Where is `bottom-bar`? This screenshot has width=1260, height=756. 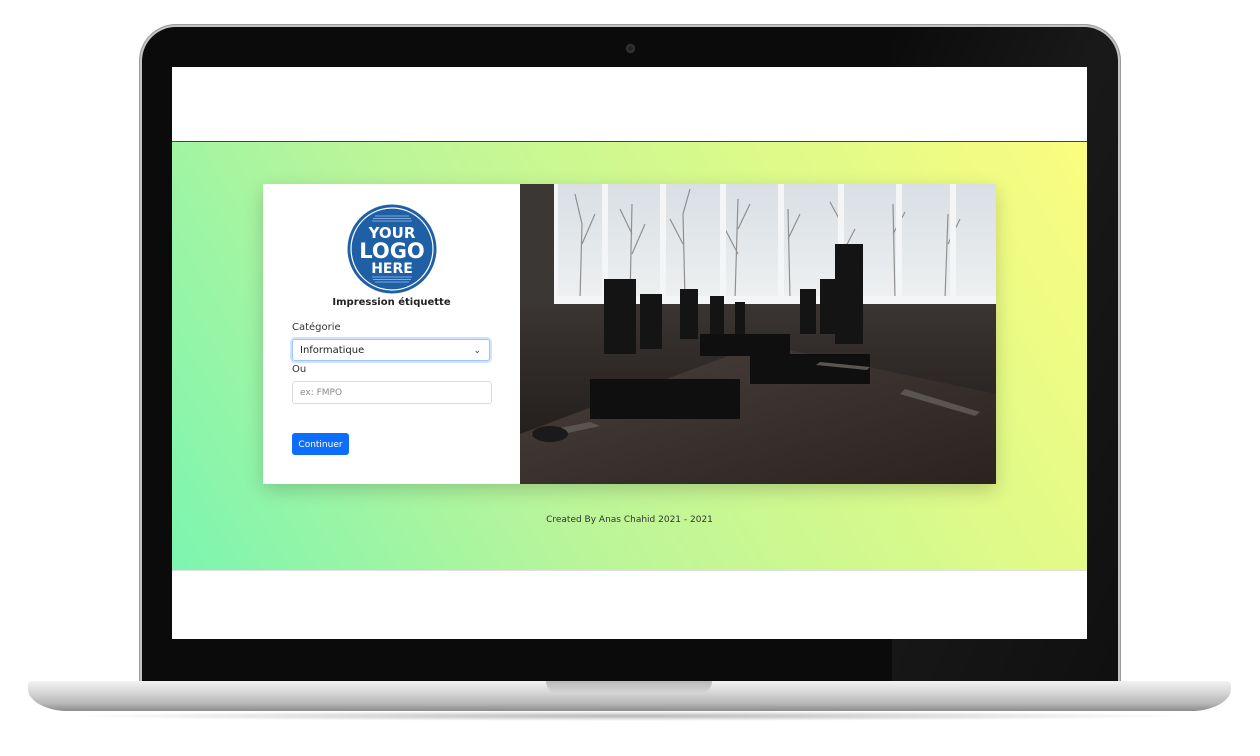 bottom-bar is located at coordinates (629, 604).